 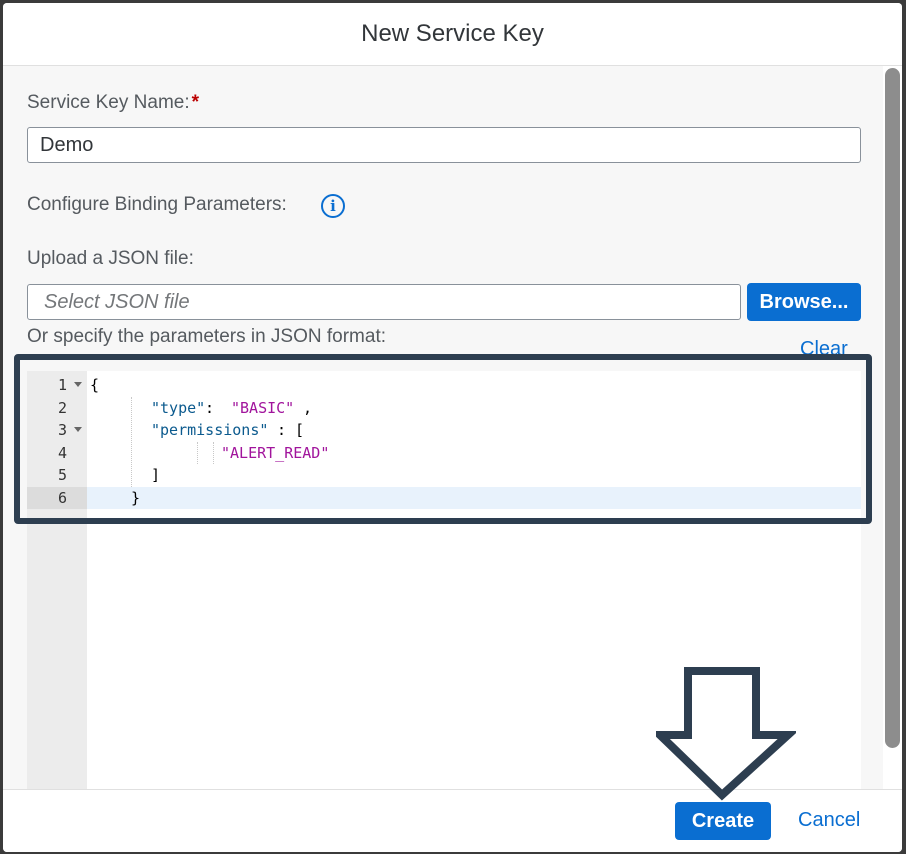 What do you see at coordinates (892, 408) in the screenshot?
I see `scrollbar-thumb` at bounding box center [892, 408].